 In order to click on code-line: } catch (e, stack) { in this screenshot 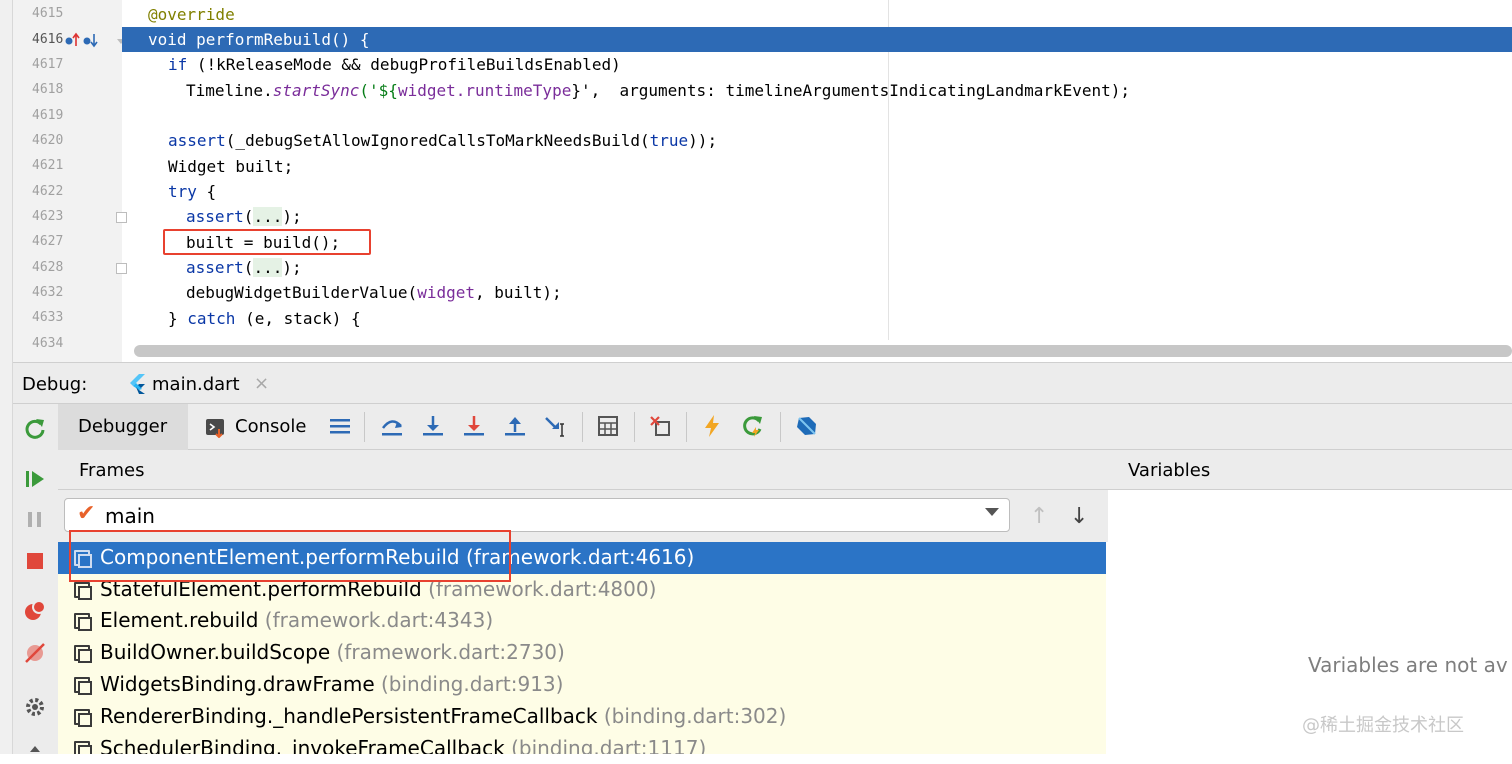, I will do `click(264, 318)`.